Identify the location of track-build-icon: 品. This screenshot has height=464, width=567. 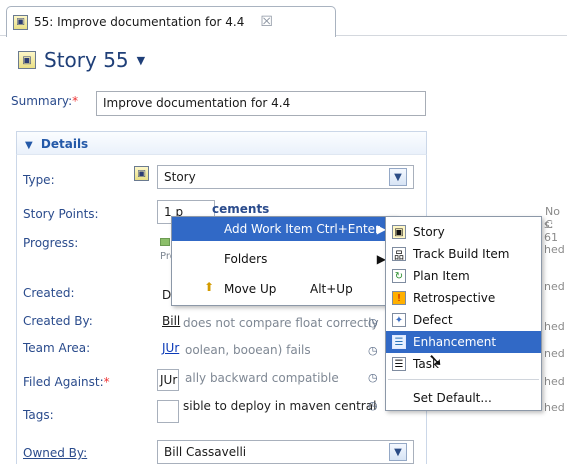
(399, 254).